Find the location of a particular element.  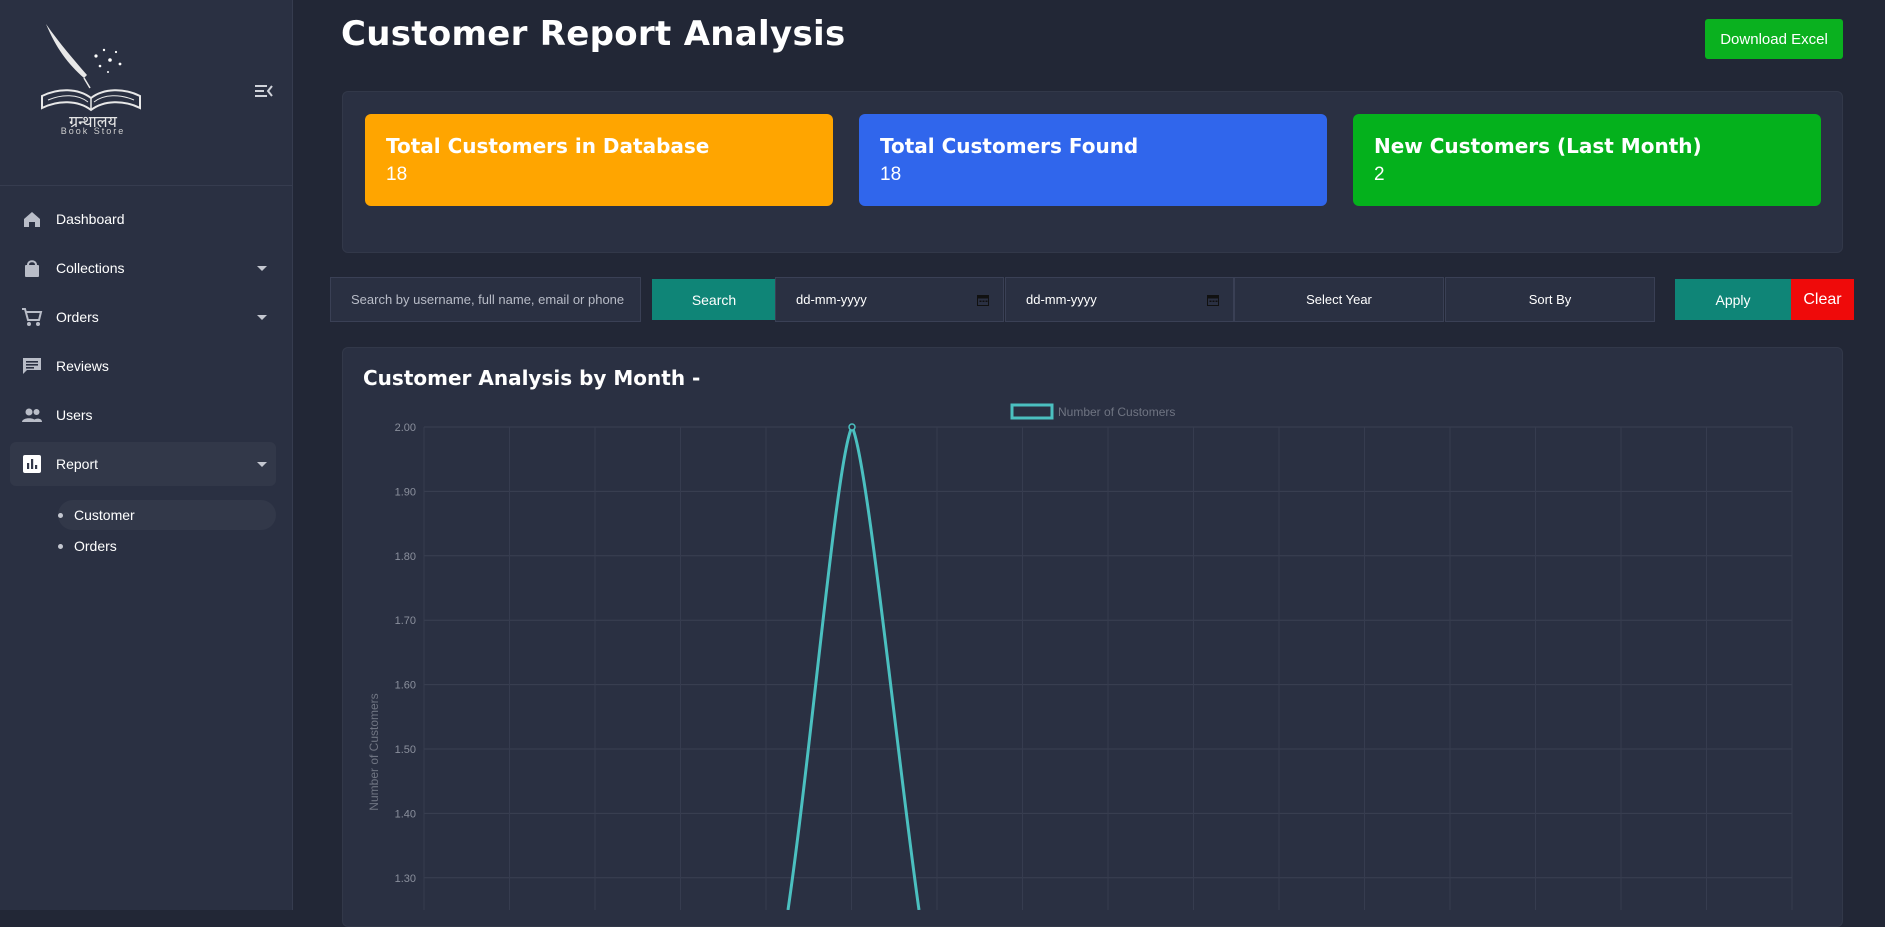

y-tick-label: 1.40 is located at coordinates (405, 814).